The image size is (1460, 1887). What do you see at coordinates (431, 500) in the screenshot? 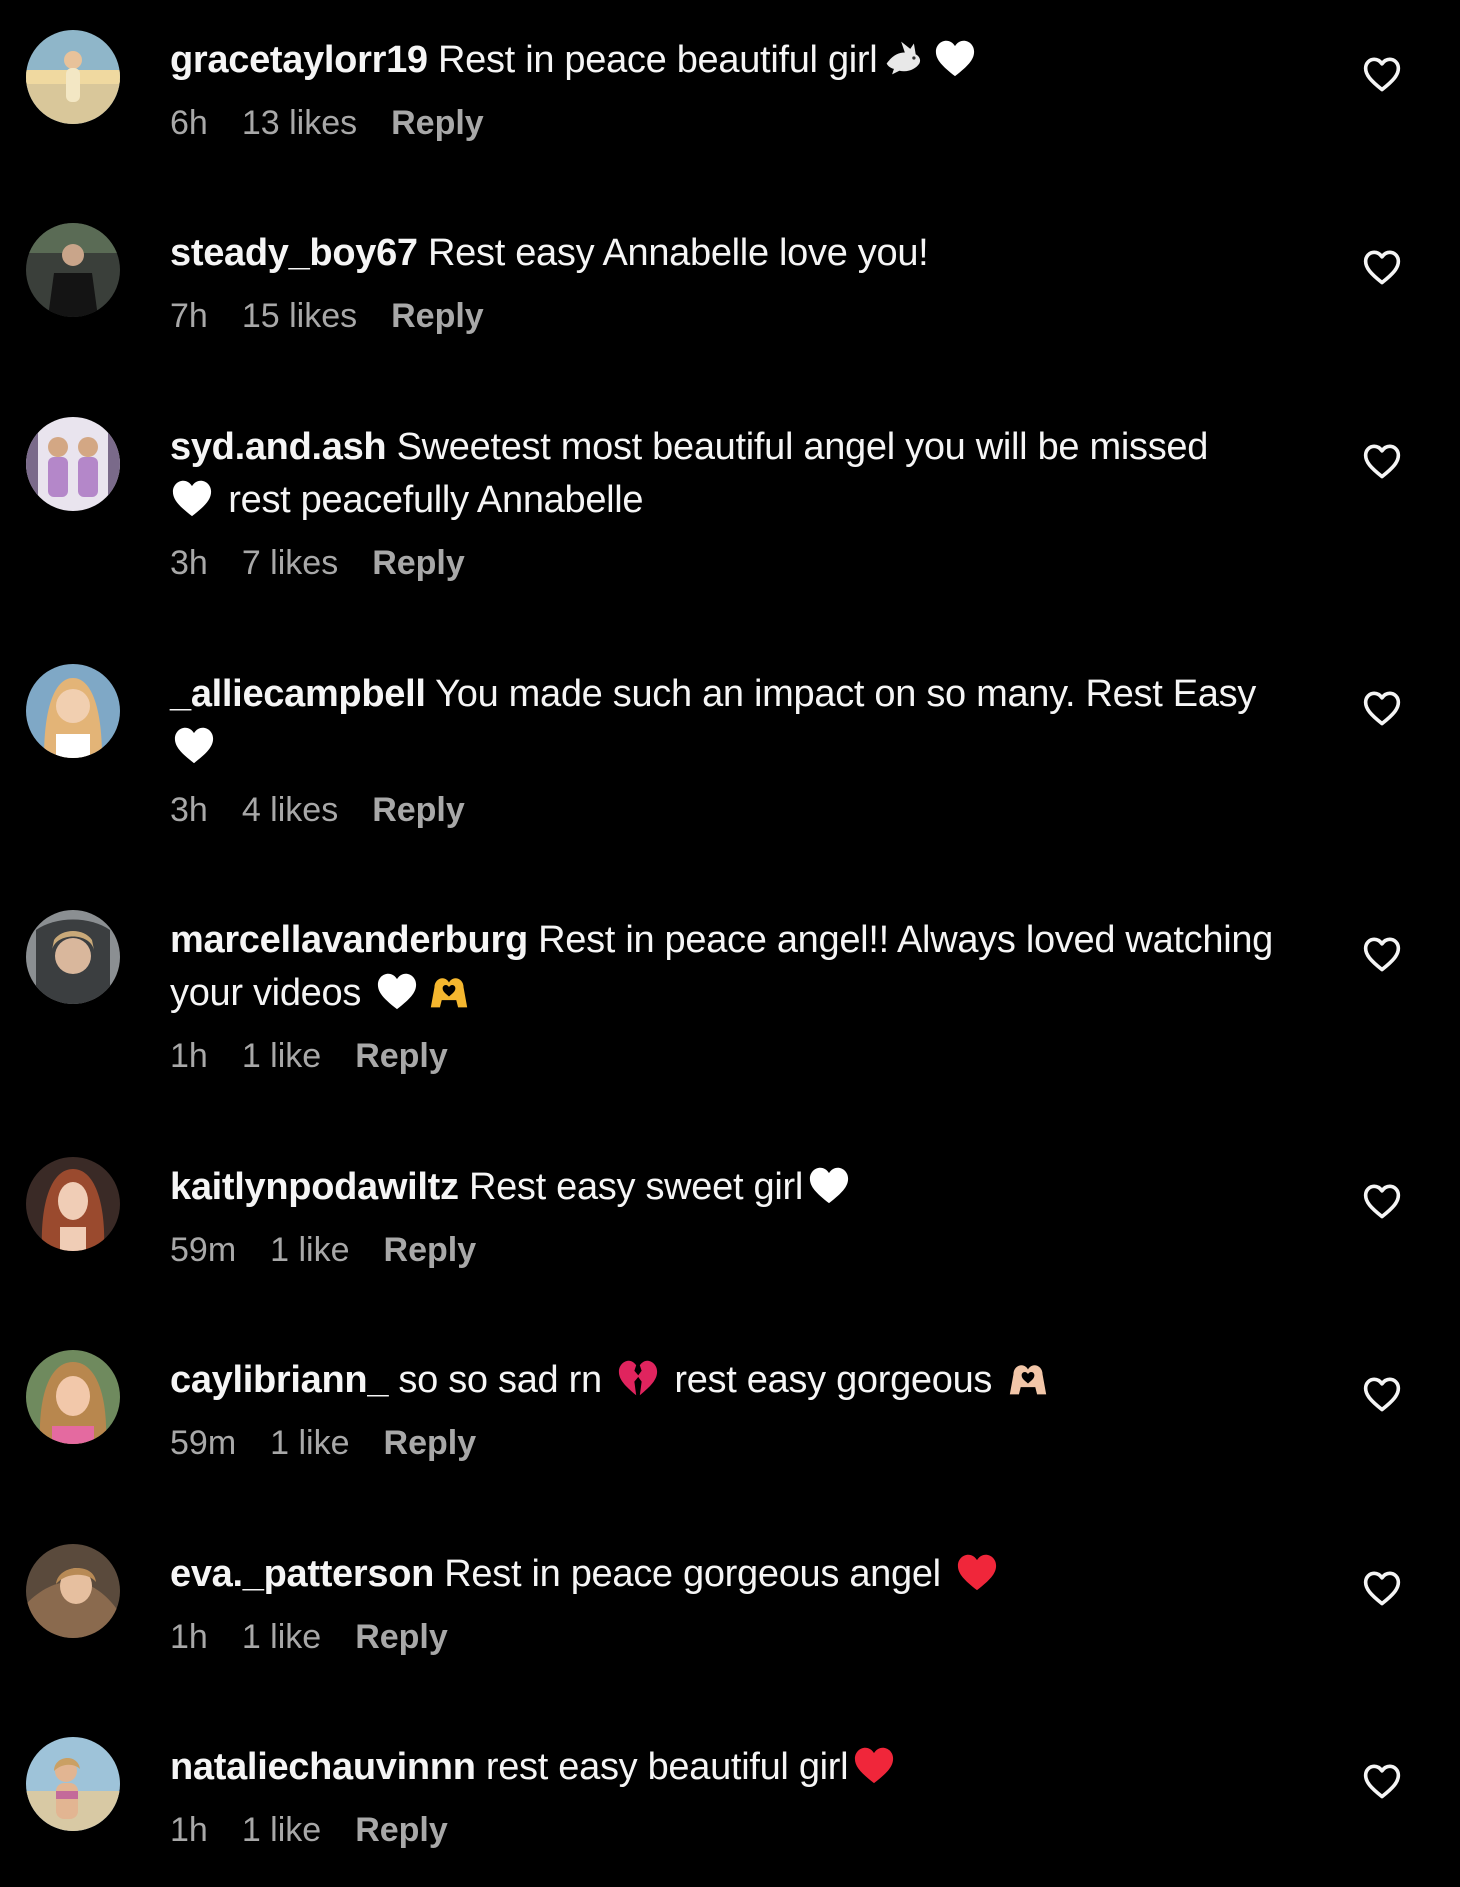
I see `comment-body-continued: rest peacefully Annabelle` at bounding box center [431, 500].